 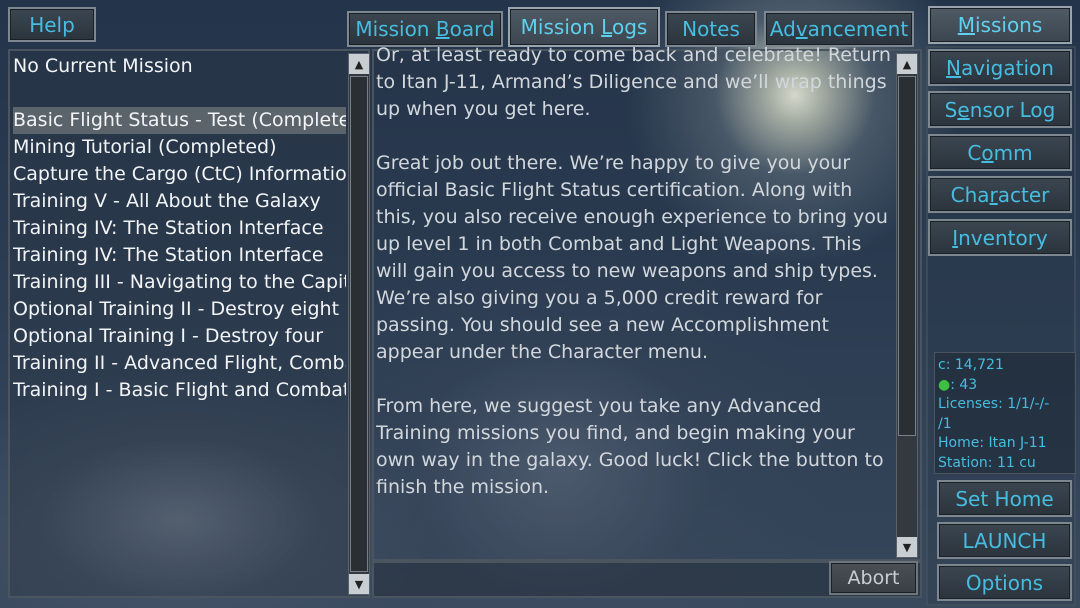 What do you see at coordinates (179, 147) in the screenshot?
I see `mission-list-item: Mining Tutorial (Completed)` at bounding box center [179, 147].